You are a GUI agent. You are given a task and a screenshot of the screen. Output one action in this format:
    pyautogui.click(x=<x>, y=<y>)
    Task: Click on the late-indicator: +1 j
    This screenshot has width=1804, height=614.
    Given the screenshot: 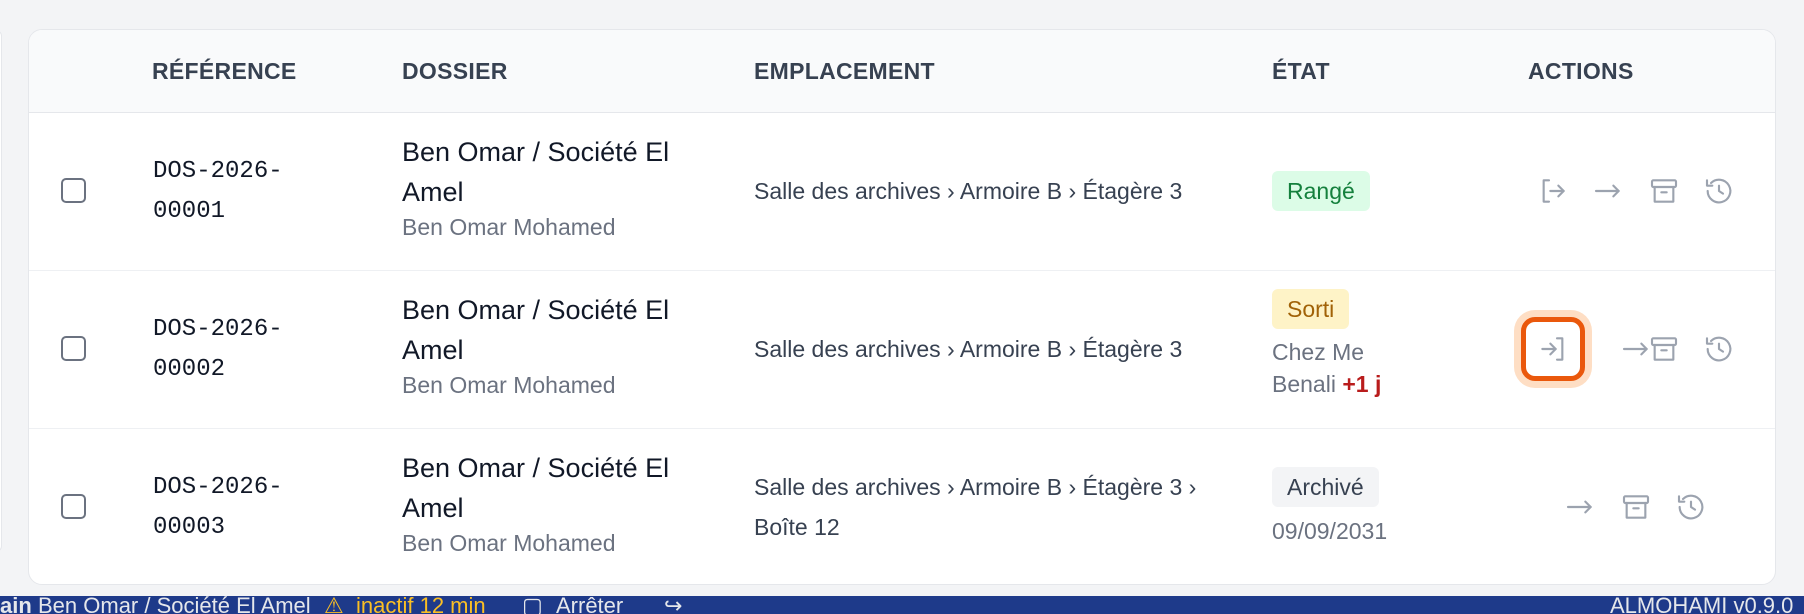 What is the action you would take?
    pyautogui.click(x=1362, y=384)
    